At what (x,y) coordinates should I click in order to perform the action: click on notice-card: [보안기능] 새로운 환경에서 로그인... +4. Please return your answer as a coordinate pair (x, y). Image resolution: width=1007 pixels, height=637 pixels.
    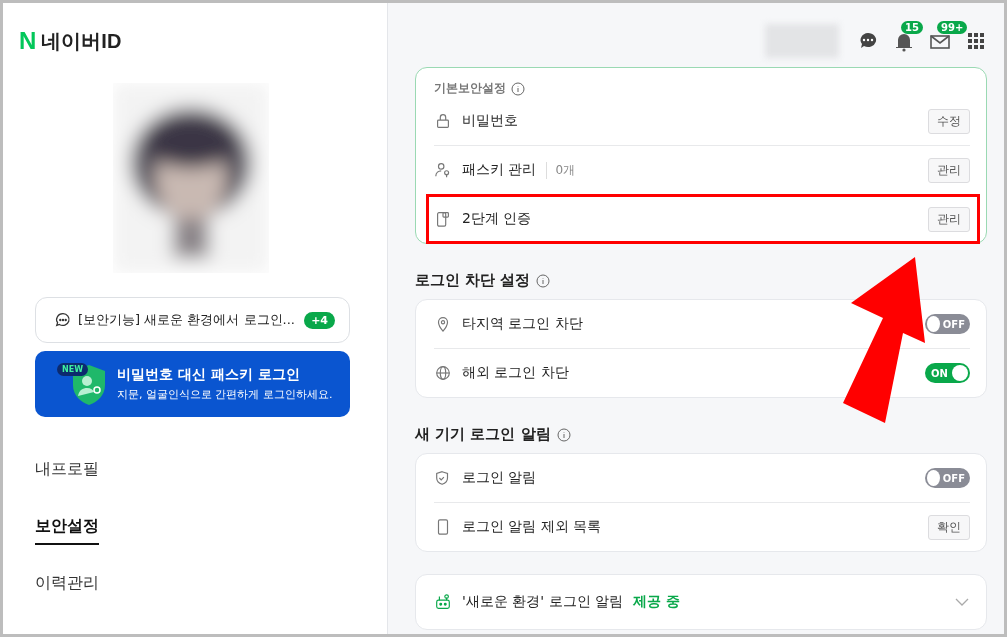
    Looking at the image, I should click on (192, 320).